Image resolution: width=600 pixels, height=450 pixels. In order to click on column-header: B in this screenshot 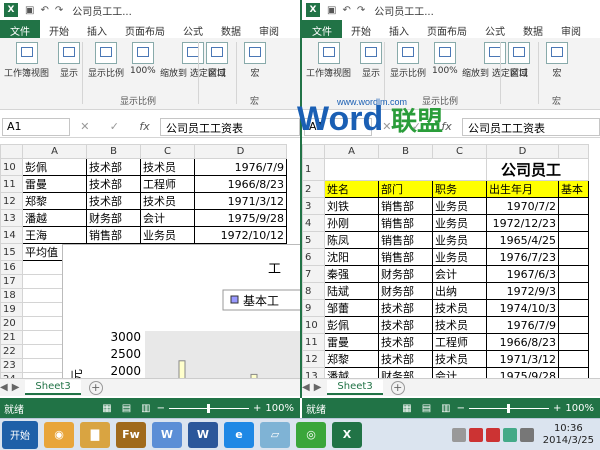, I will do `click(405, 151)`.